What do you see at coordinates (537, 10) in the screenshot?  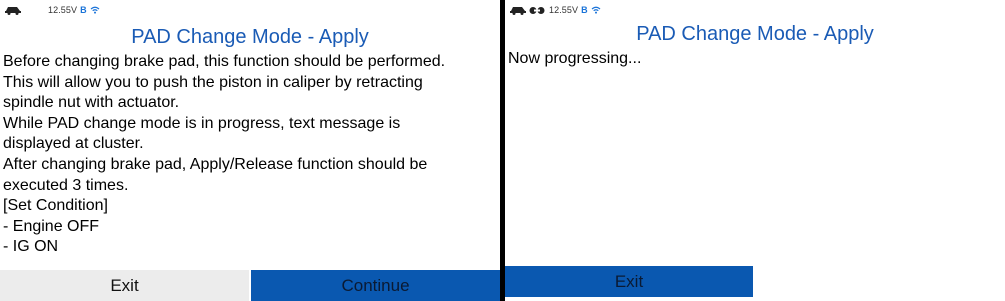 I see `link-icon` at bounding box center [537, 10].